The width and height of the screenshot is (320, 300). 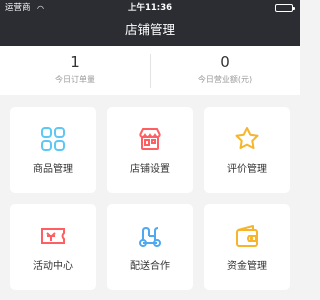 What do you see at coordinates (75, 62) in the screenshot?
I see `today-orders-value: 1` at bounding box center [75, 62].